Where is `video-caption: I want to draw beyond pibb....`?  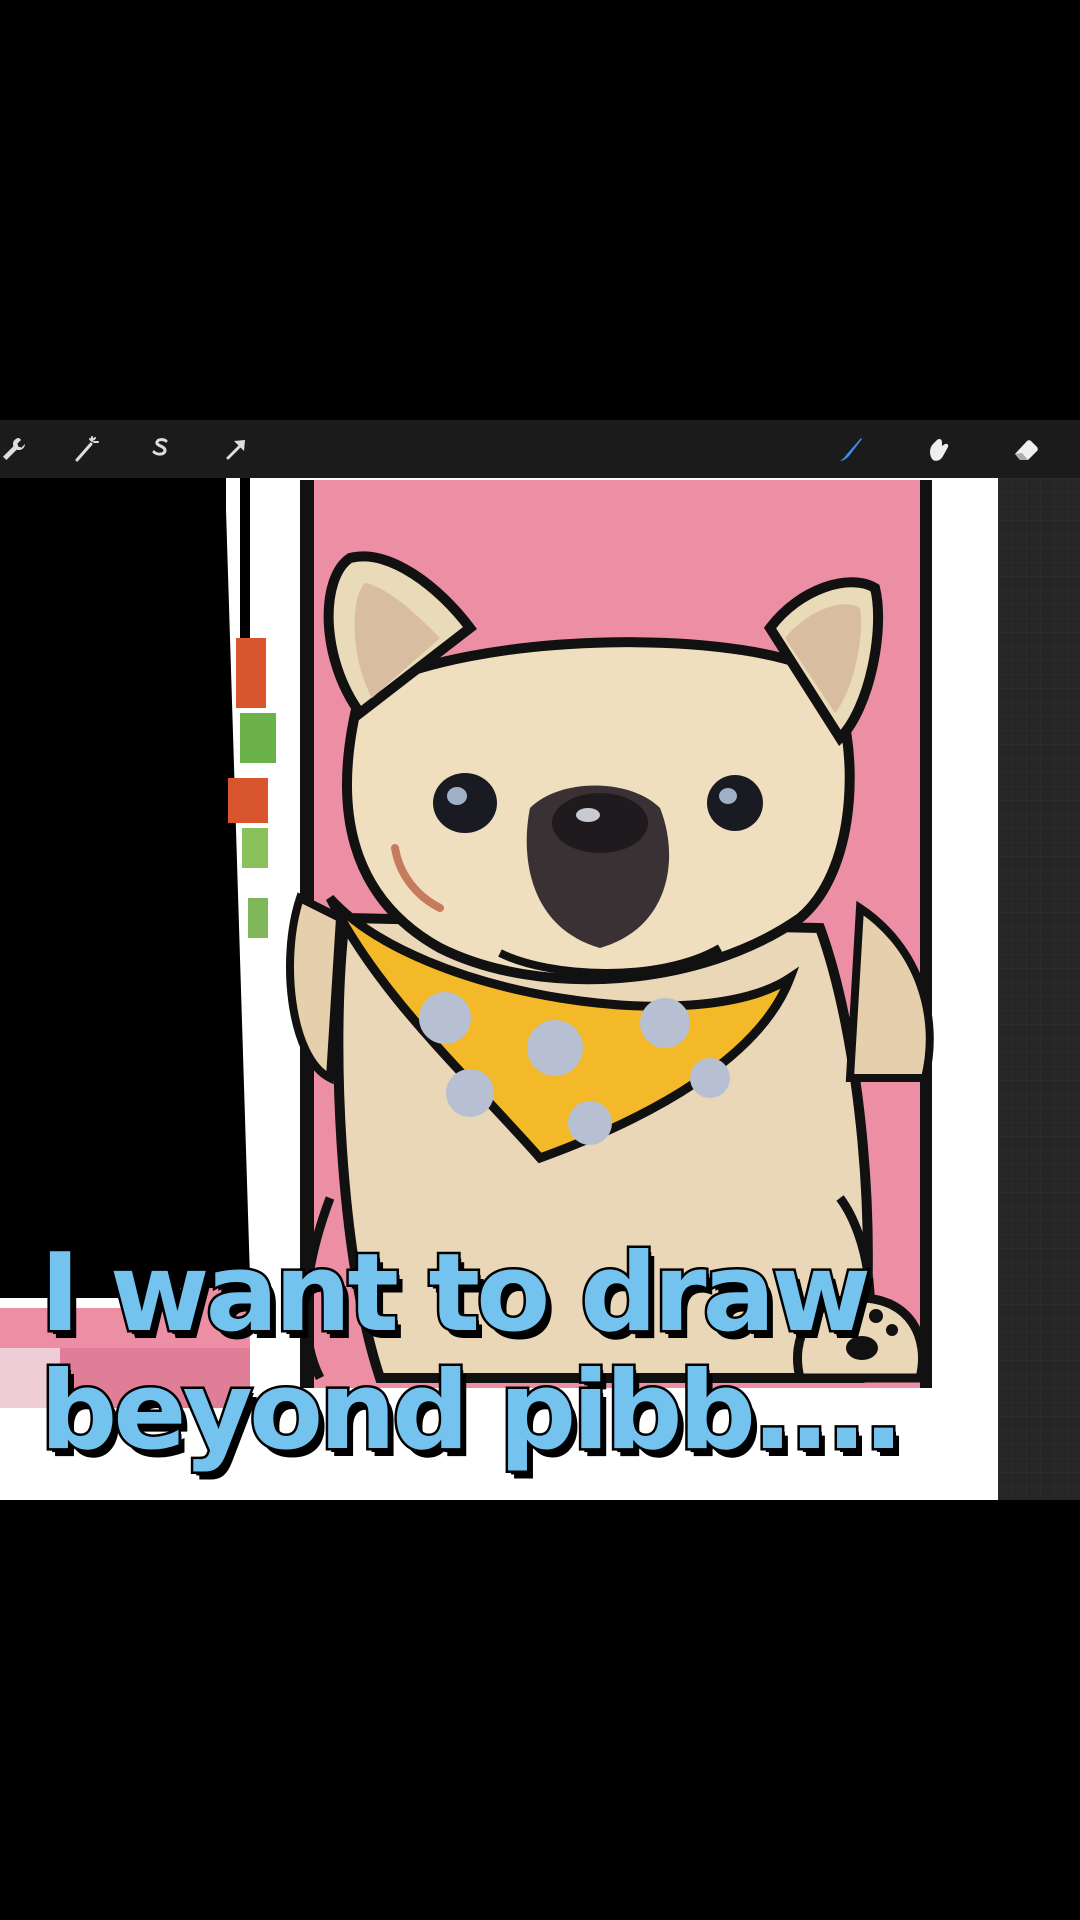 video-caption: I want to draw beyond pibb.... is located at coordinates (489, 1352).